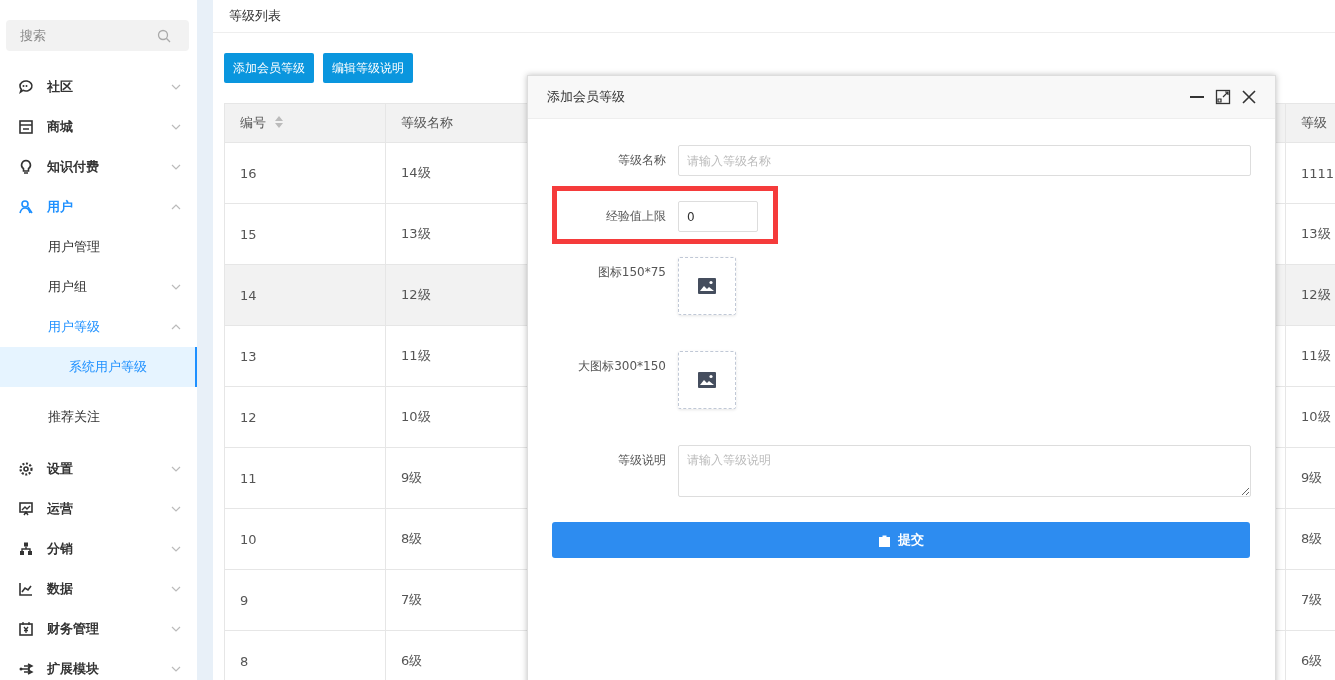 This screenshot has height=680, width=1335. Describe the element at coordinates (884, 540) in the screenshot. I see `bag-icon` at that location.